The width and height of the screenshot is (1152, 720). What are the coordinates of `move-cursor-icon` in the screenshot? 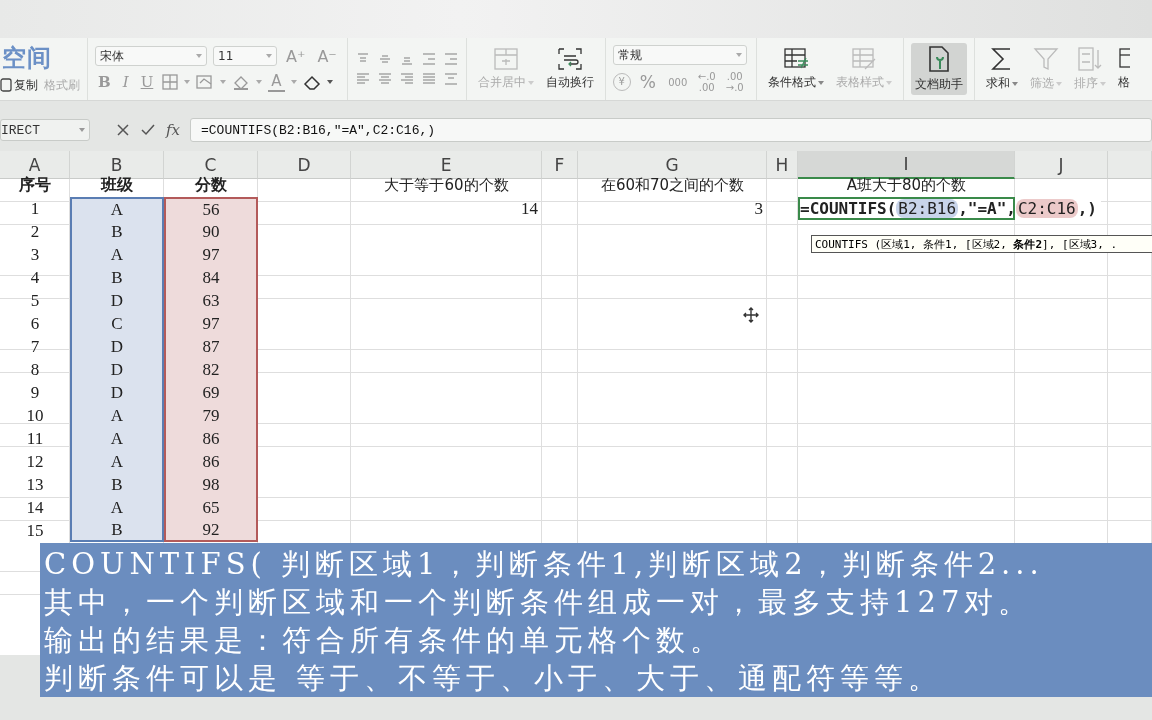 It's located at (751, 315).